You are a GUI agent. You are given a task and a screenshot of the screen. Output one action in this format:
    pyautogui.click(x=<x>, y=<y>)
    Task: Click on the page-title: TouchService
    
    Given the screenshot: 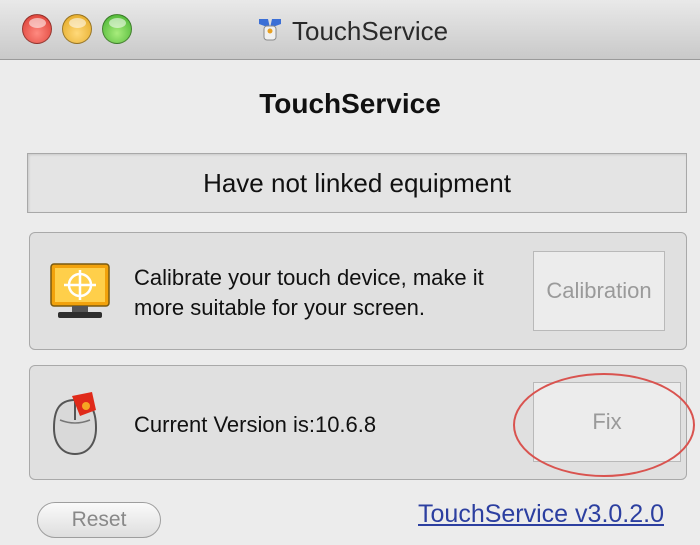 What is the action you would take?
    pyautogui.click(x=350, y=103)
    